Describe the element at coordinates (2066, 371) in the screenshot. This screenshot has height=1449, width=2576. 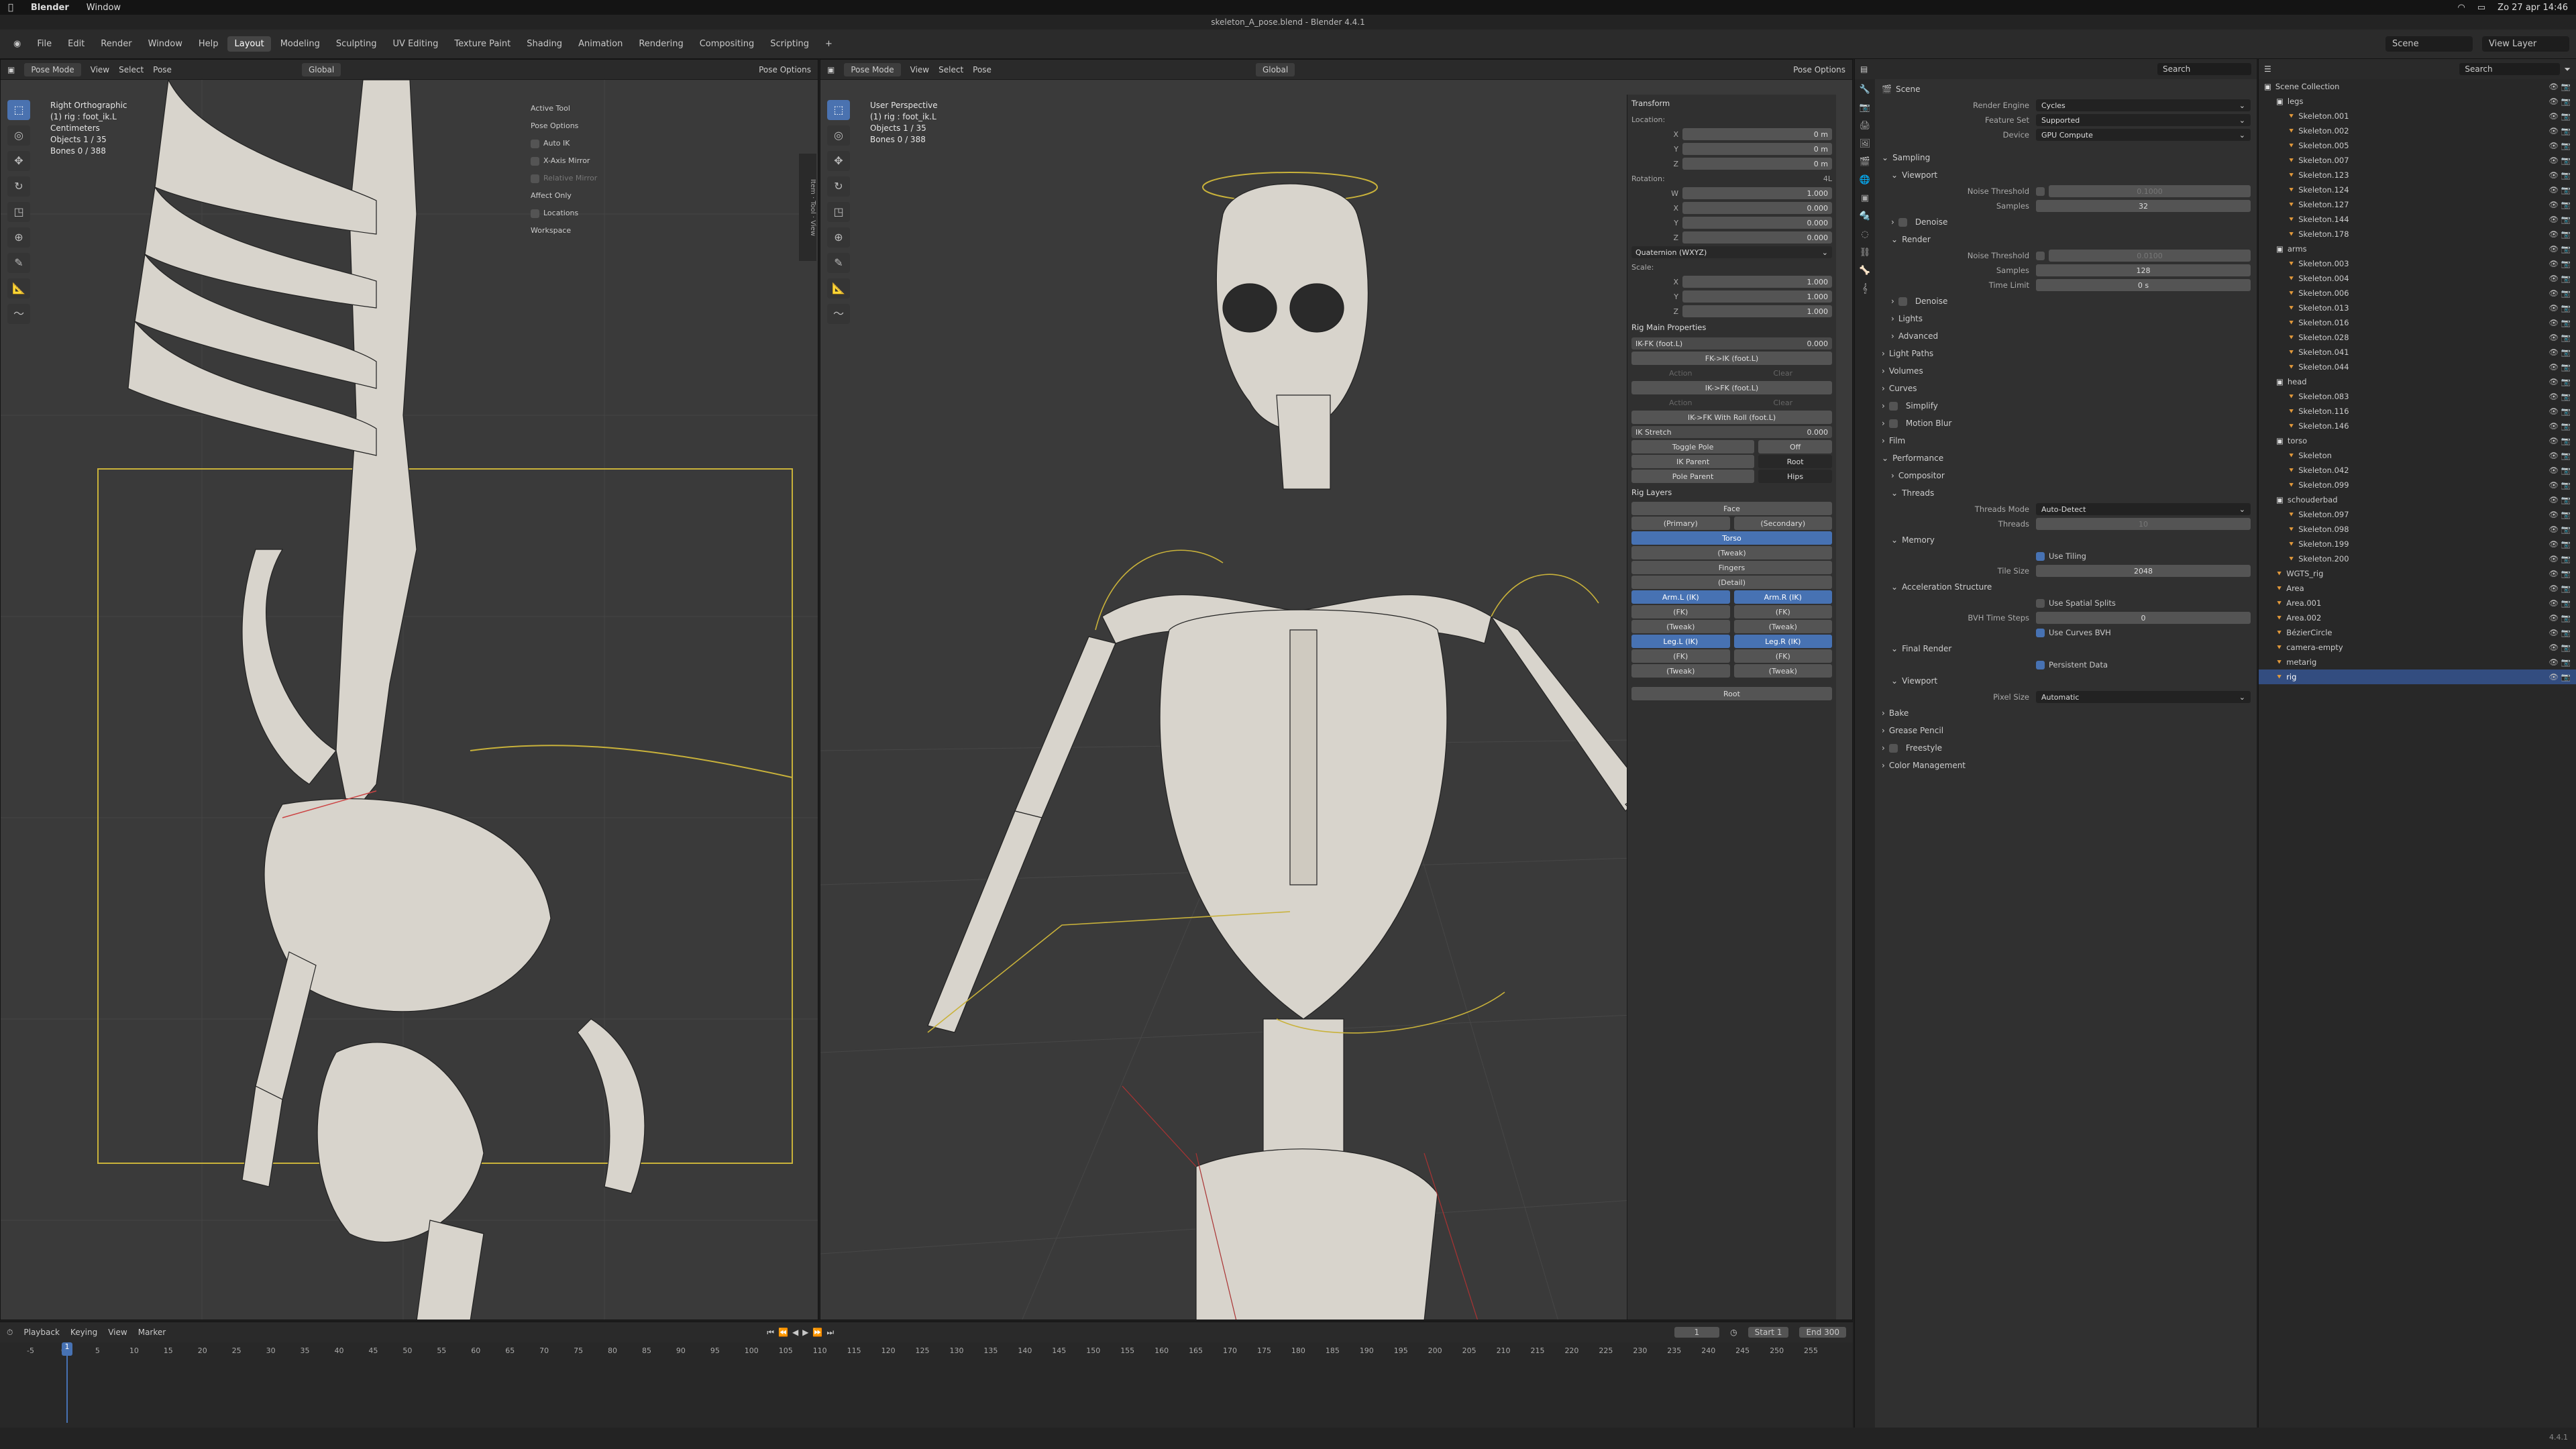
I see `volumes-panel: › Volumes` at that location.